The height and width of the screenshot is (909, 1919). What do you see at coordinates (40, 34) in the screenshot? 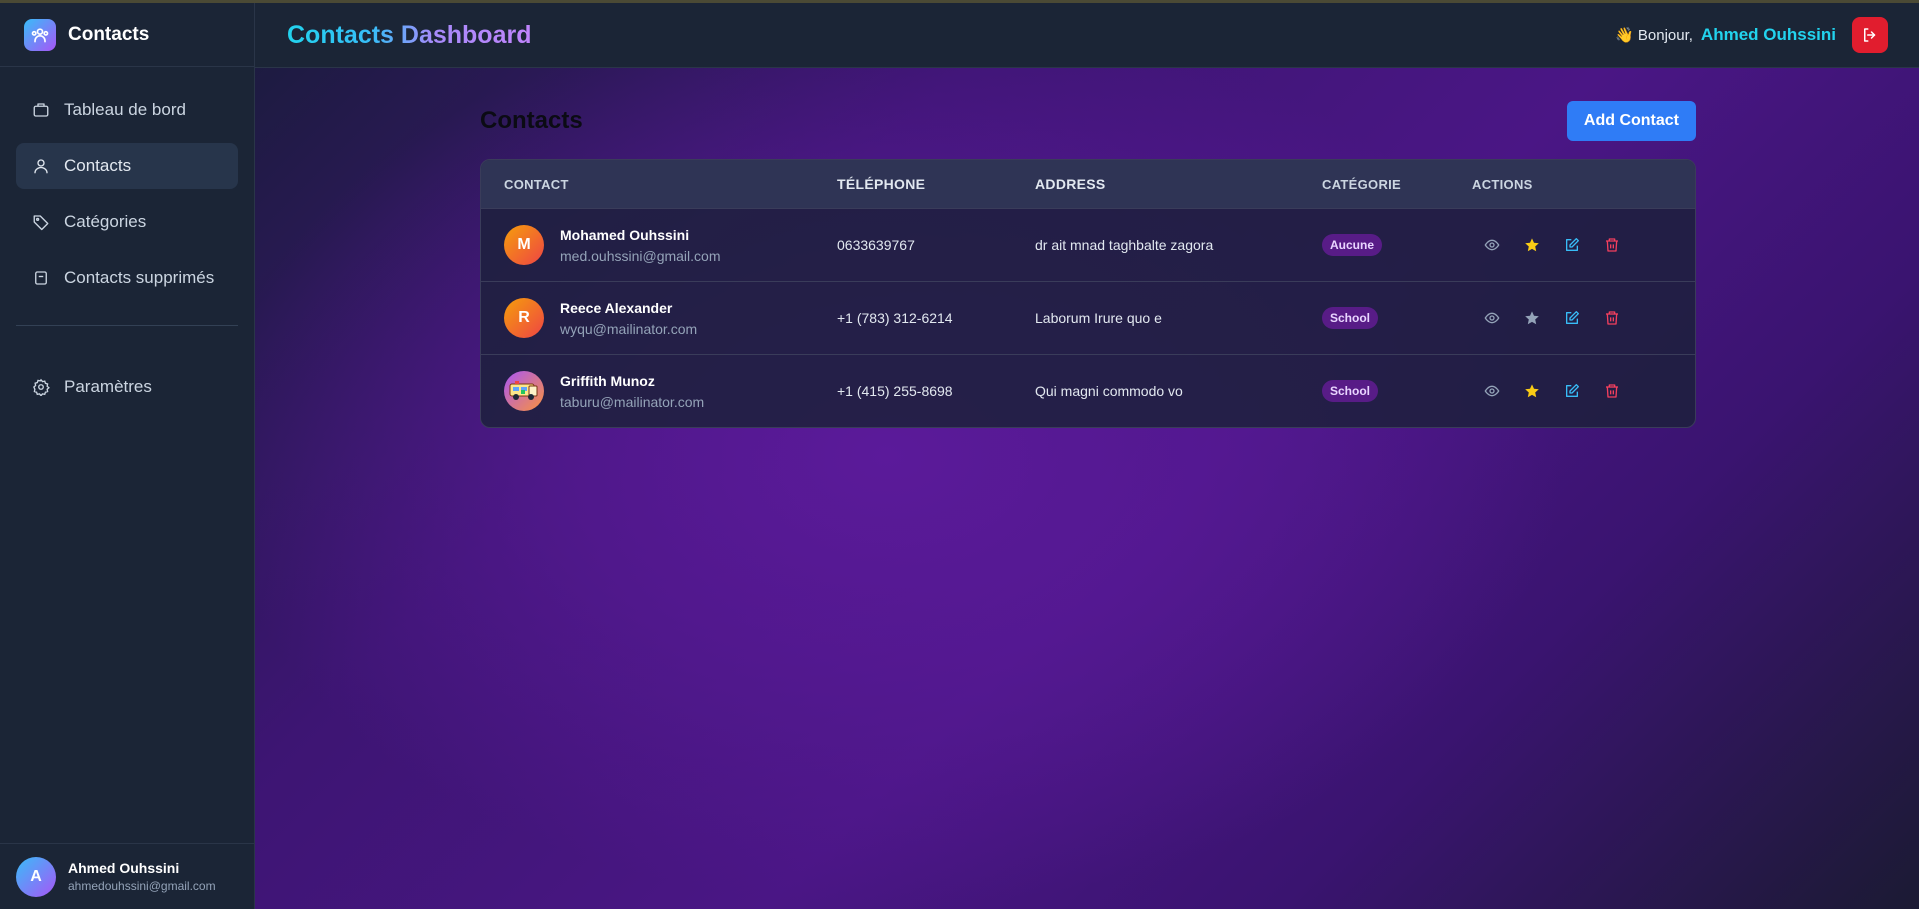
I see `contacts-logo-icon` at bounding box center [40, 34].